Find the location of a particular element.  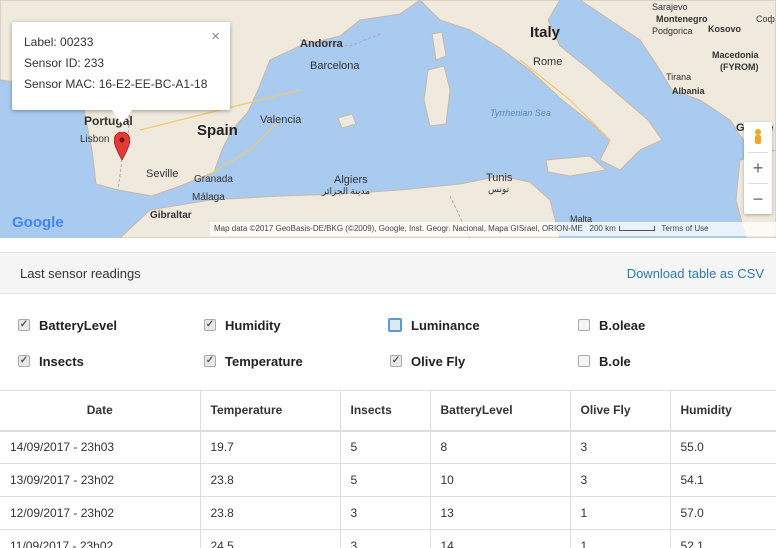

checkbox-insects: ✓ is located at coordinates (24, 361).